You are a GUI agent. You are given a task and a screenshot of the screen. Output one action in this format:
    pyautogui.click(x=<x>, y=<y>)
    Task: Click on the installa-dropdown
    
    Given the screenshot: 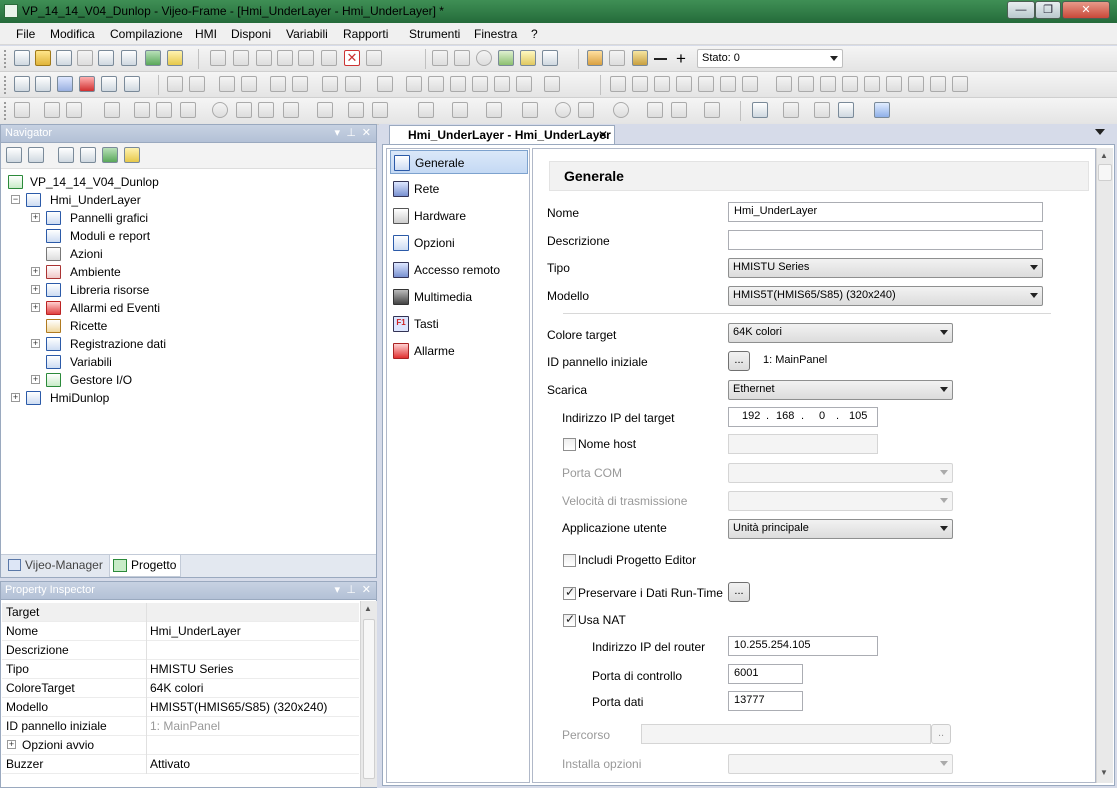 What is the action you would take?
    pyautogui.click(x=840, y=764)
    